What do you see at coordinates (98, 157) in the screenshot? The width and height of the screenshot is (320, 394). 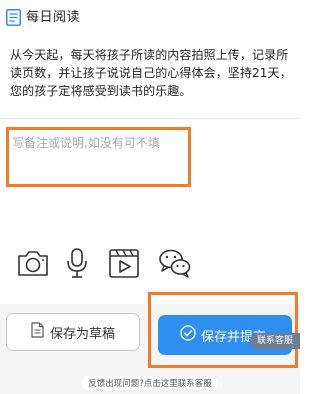 I see `note-input` at bounding box center [98, 157].